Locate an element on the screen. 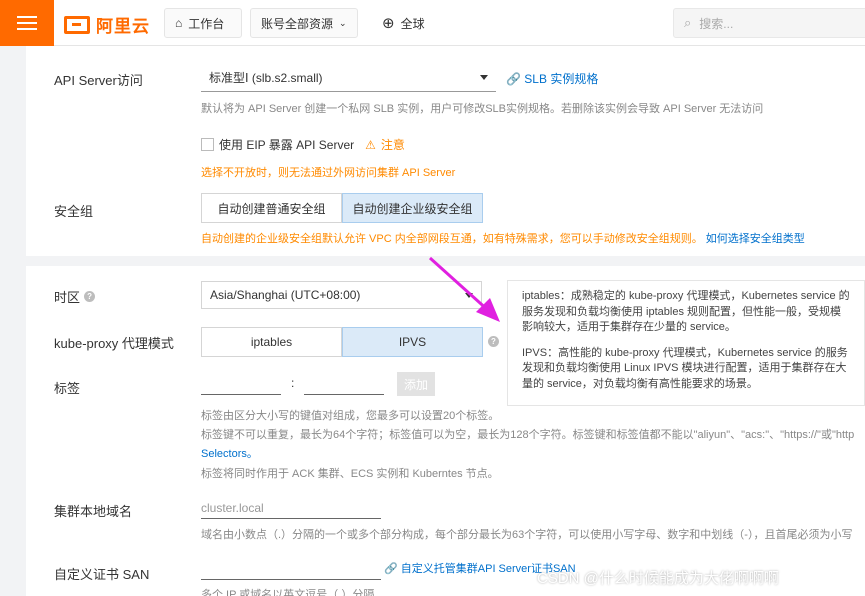  proxy-ipvs-label: IPVS is located at coordinates (412, 342).